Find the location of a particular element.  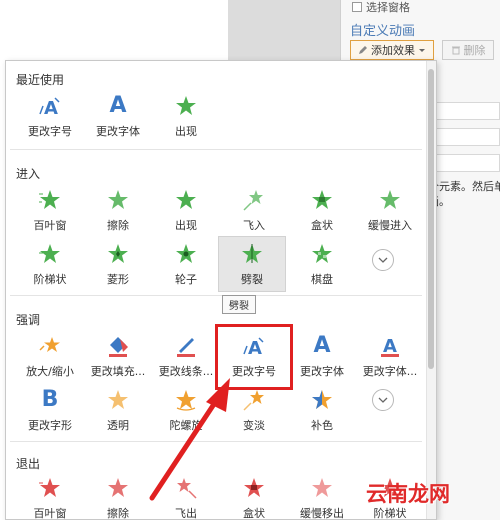

effect-item-selected: A 更改字号 is located at coordinates (254, 357).